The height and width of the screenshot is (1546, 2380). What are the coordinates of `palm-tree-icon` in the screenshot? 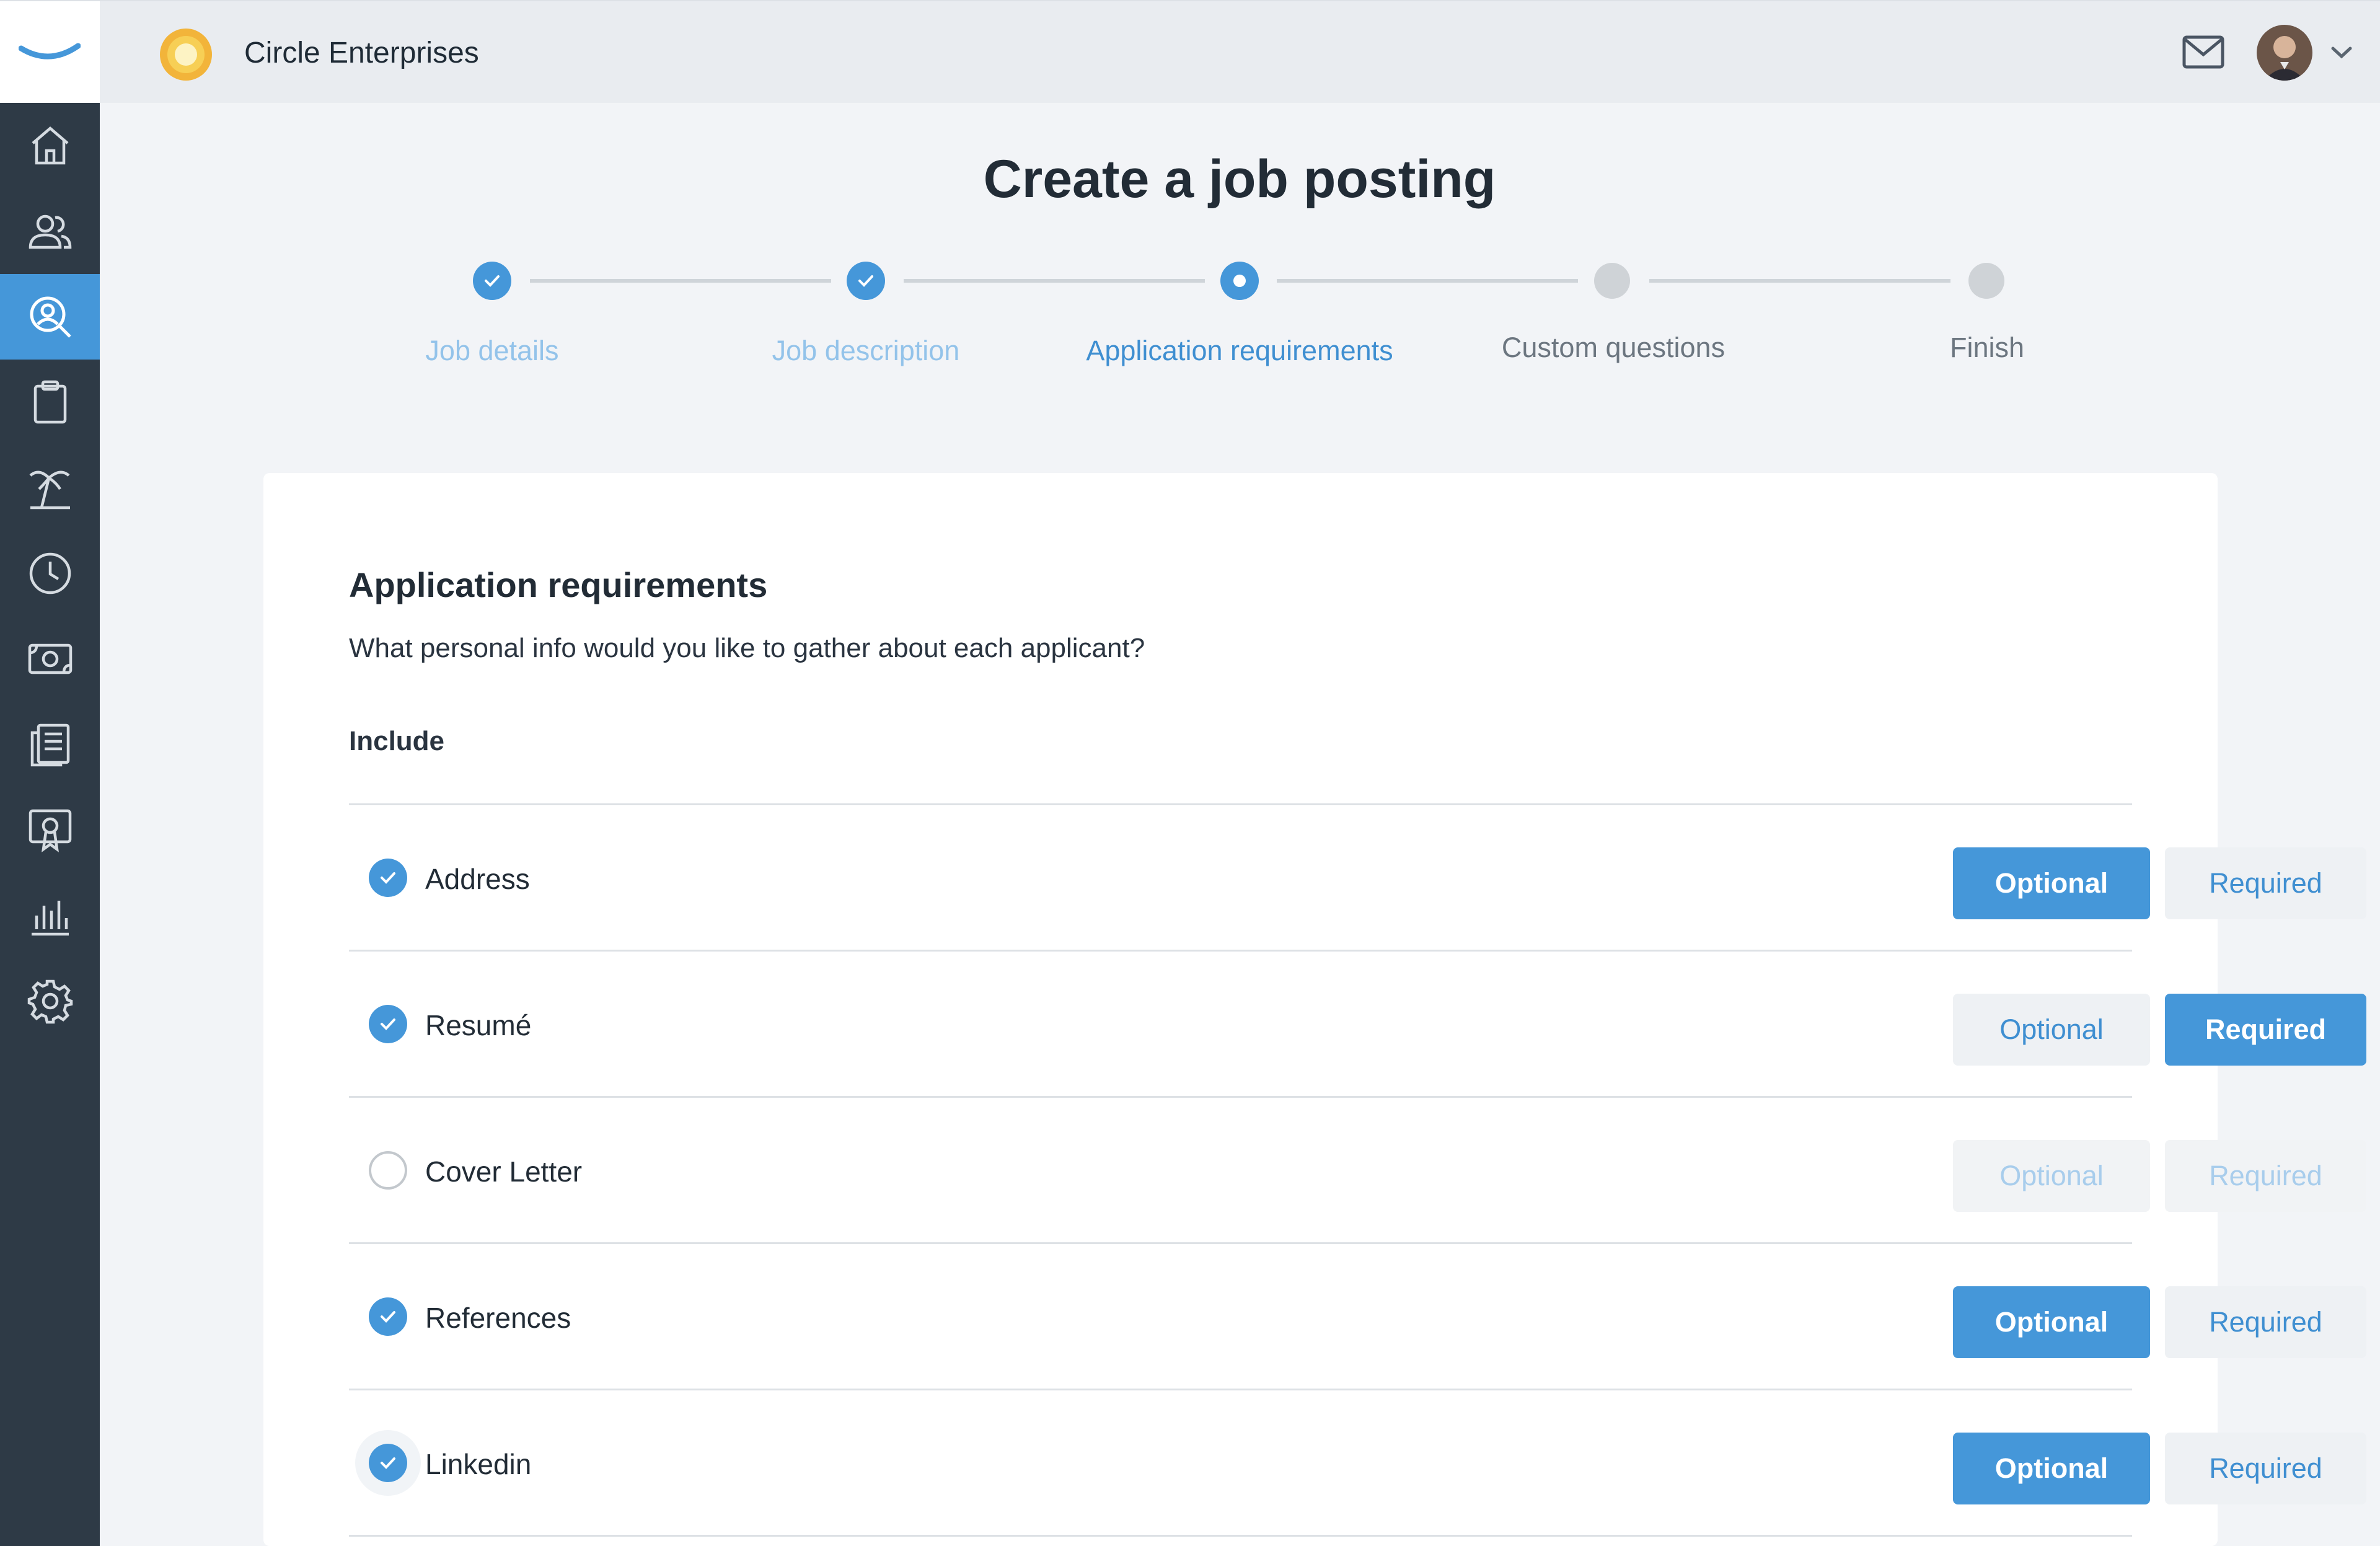 It's located at (49, 490).